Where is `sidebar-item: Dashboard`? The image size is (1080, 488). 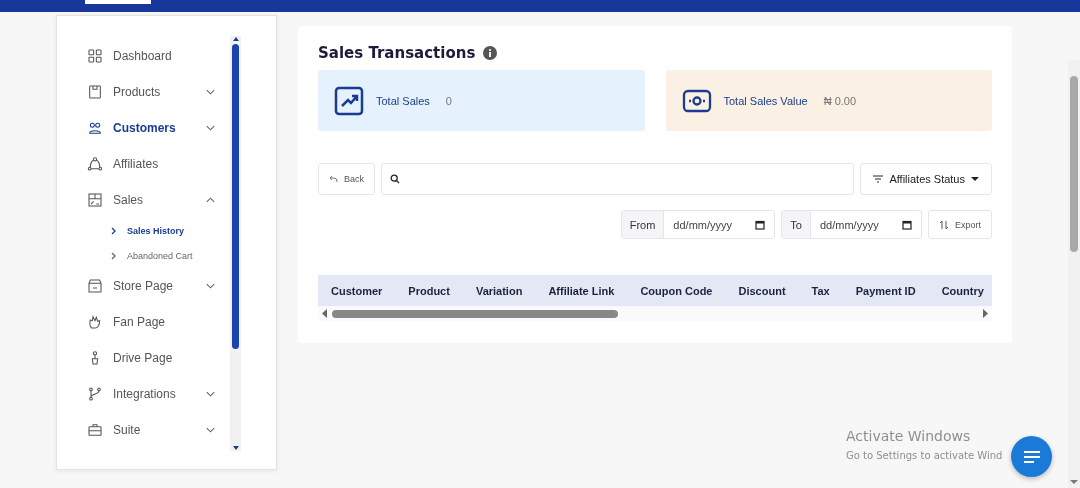 sidebar-item: Dashboard is located at coordinates (151, 56).